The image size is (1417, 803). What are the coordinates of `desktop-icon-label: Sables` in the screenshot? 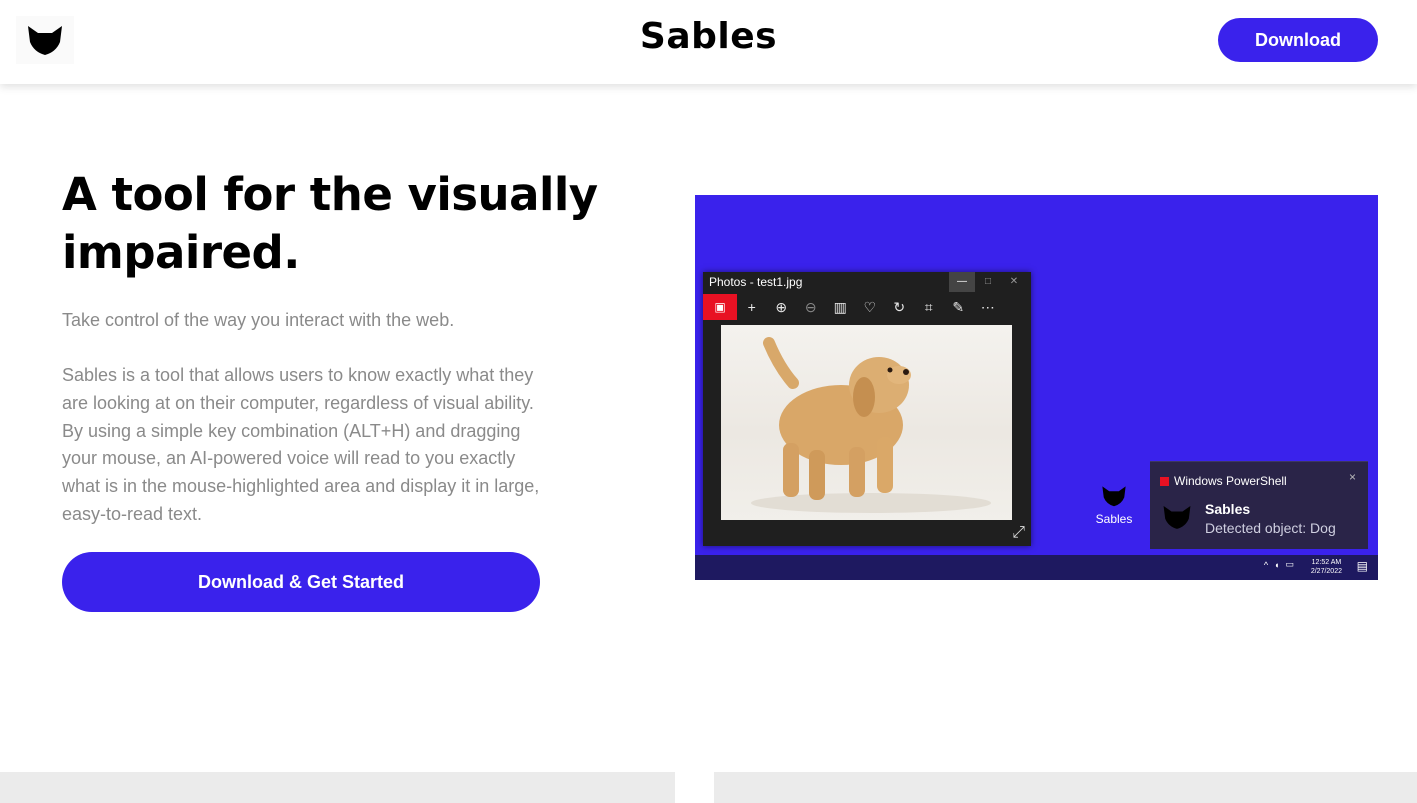 It's located at (1114, 519).